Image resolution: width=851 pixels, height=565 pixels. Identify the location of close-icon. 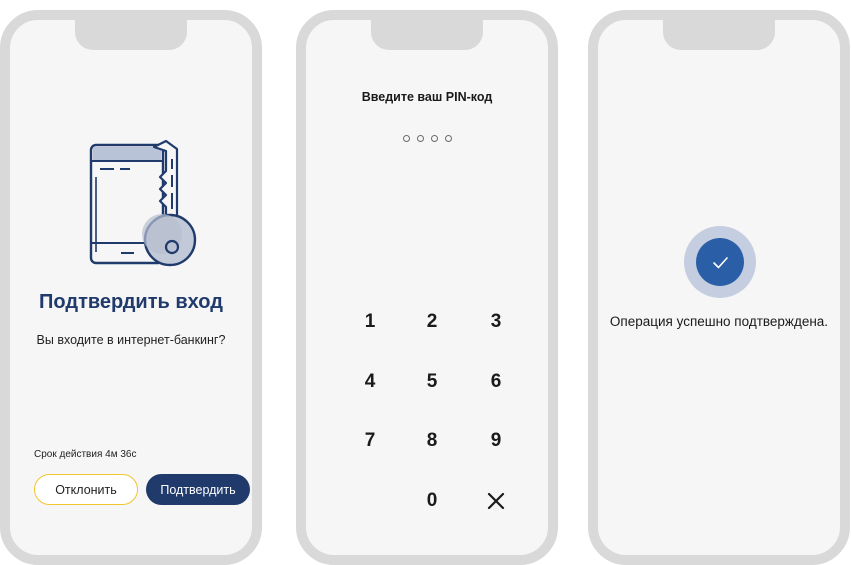
(496, 501).